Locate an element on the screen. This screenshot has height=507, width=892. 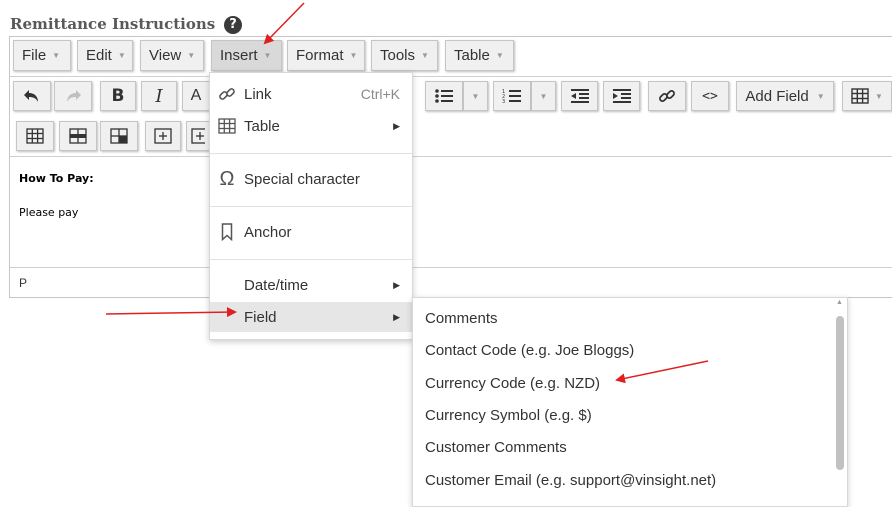
arrow-to-insert-menu is located at coordinates (284, 23).